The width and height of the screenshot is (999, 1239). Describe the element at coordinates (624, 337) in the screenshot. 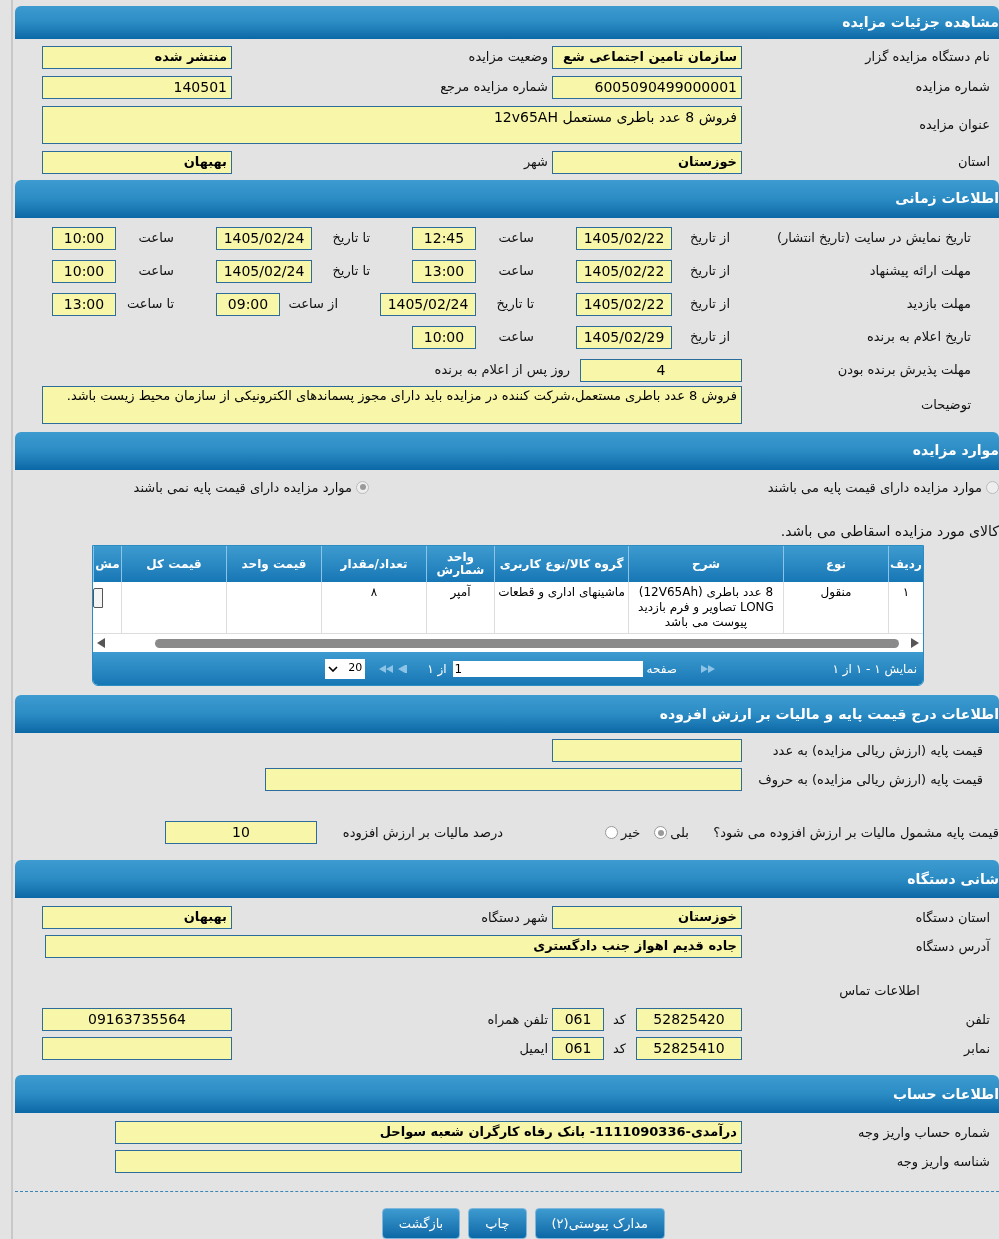

I see `value-field: 1405/02/29` at that location.